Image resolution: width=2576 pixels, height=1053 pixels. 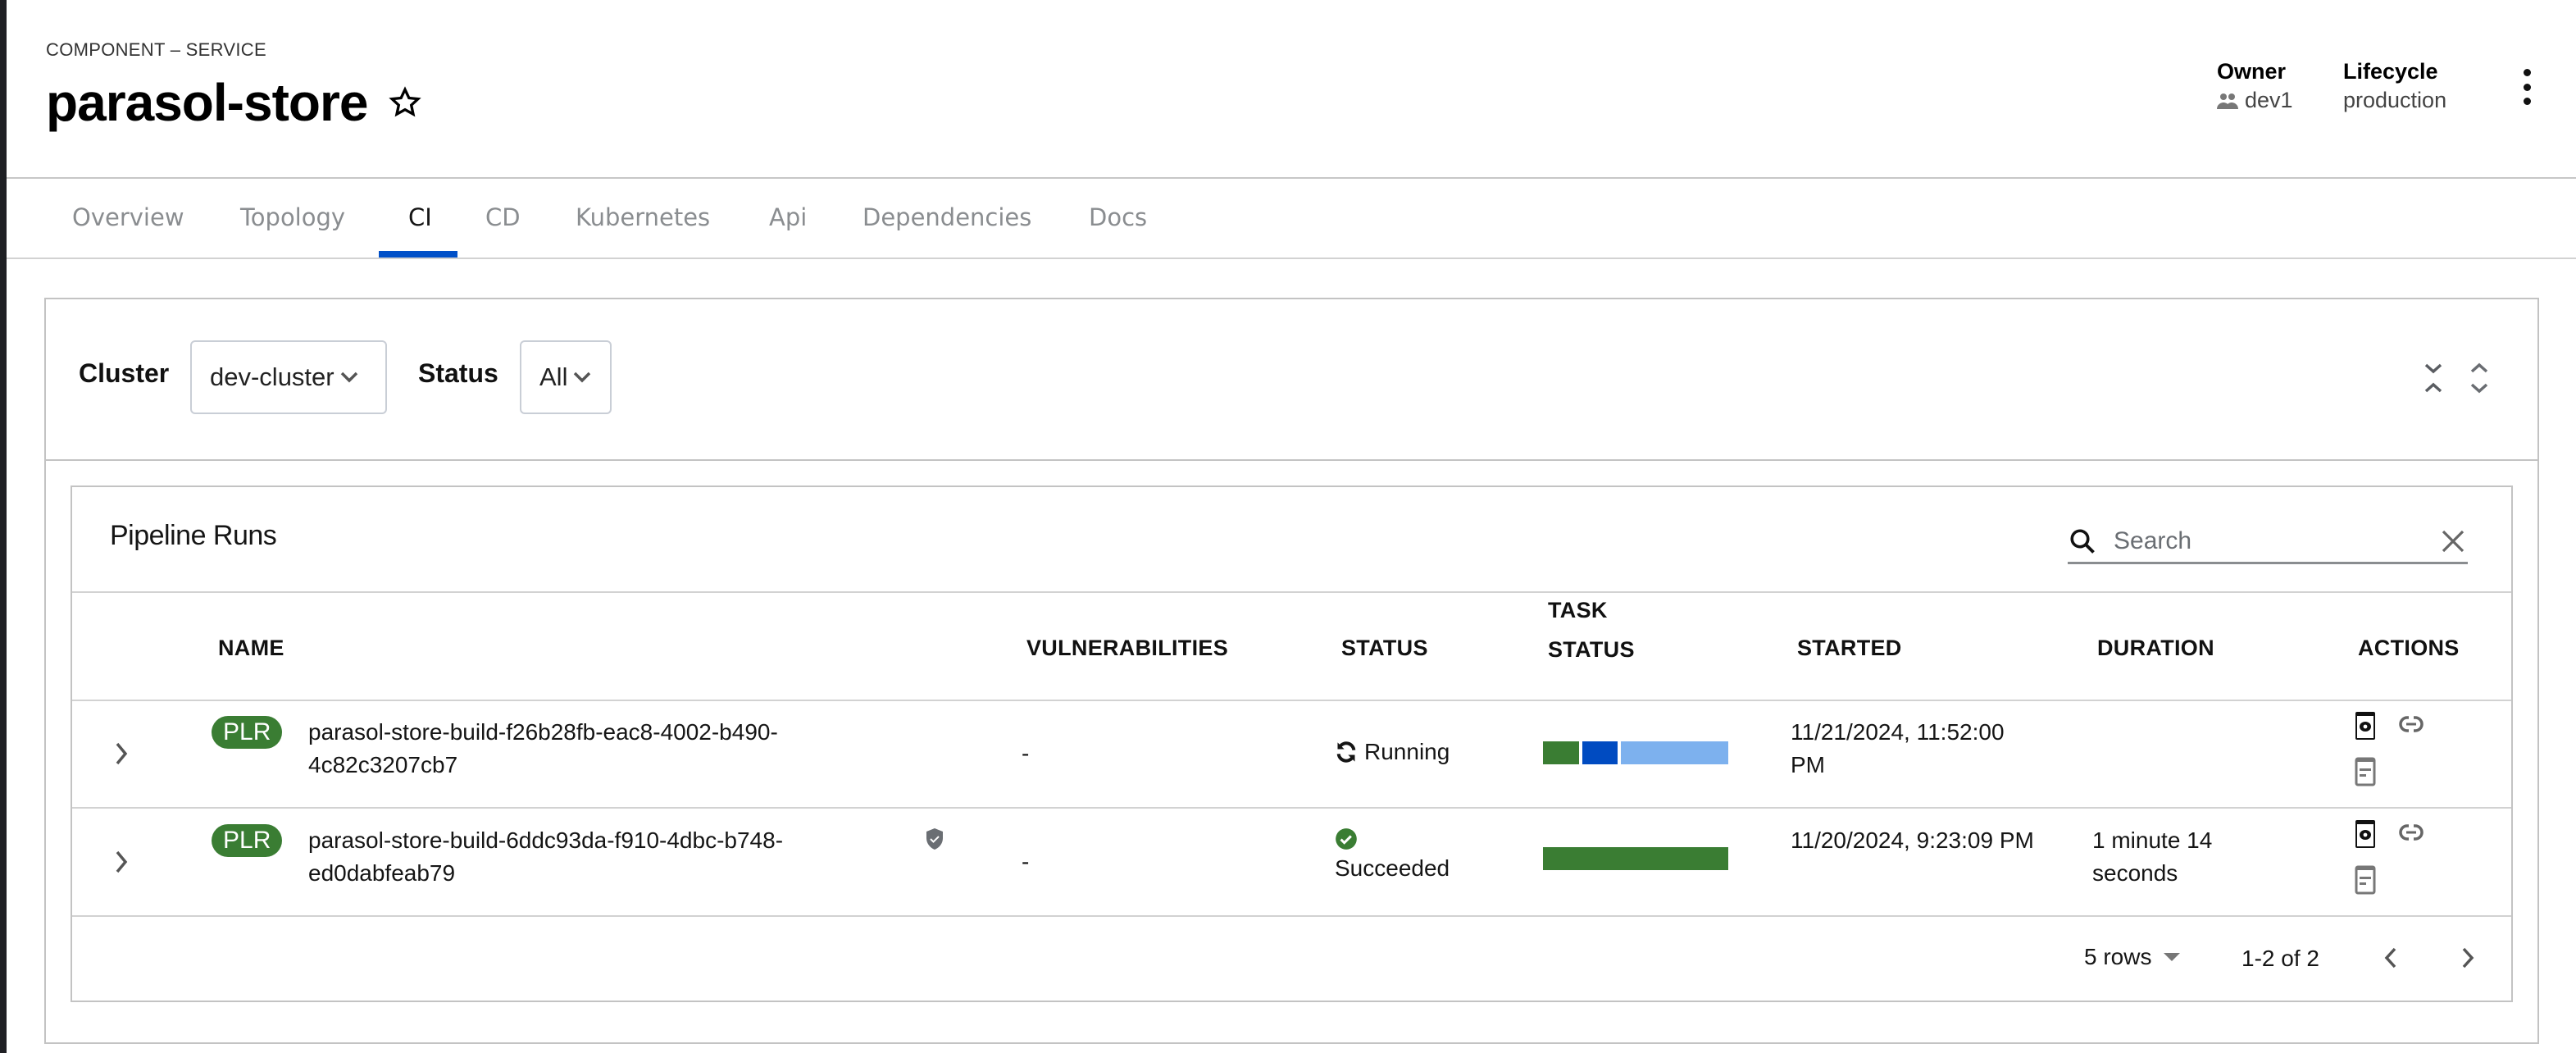 What do you see at coordinates (251, 648) in the screenshot?
I see `column-header-name: NAME` at bounding box center [251, 648].